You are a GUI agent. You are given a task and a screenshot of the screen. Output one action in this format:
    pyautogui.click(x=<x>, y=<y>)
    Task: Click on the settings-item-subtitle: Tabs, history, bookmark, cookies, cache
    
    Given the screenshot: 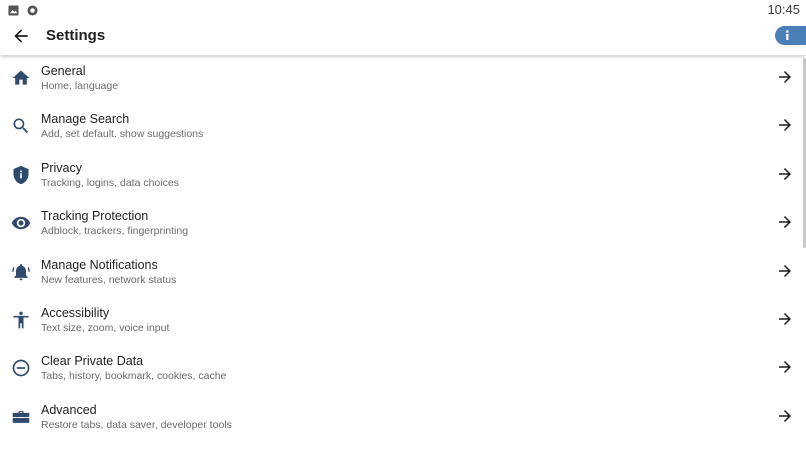 What is the action you would take?
    pyautogui.click(x=134, y=376)
    